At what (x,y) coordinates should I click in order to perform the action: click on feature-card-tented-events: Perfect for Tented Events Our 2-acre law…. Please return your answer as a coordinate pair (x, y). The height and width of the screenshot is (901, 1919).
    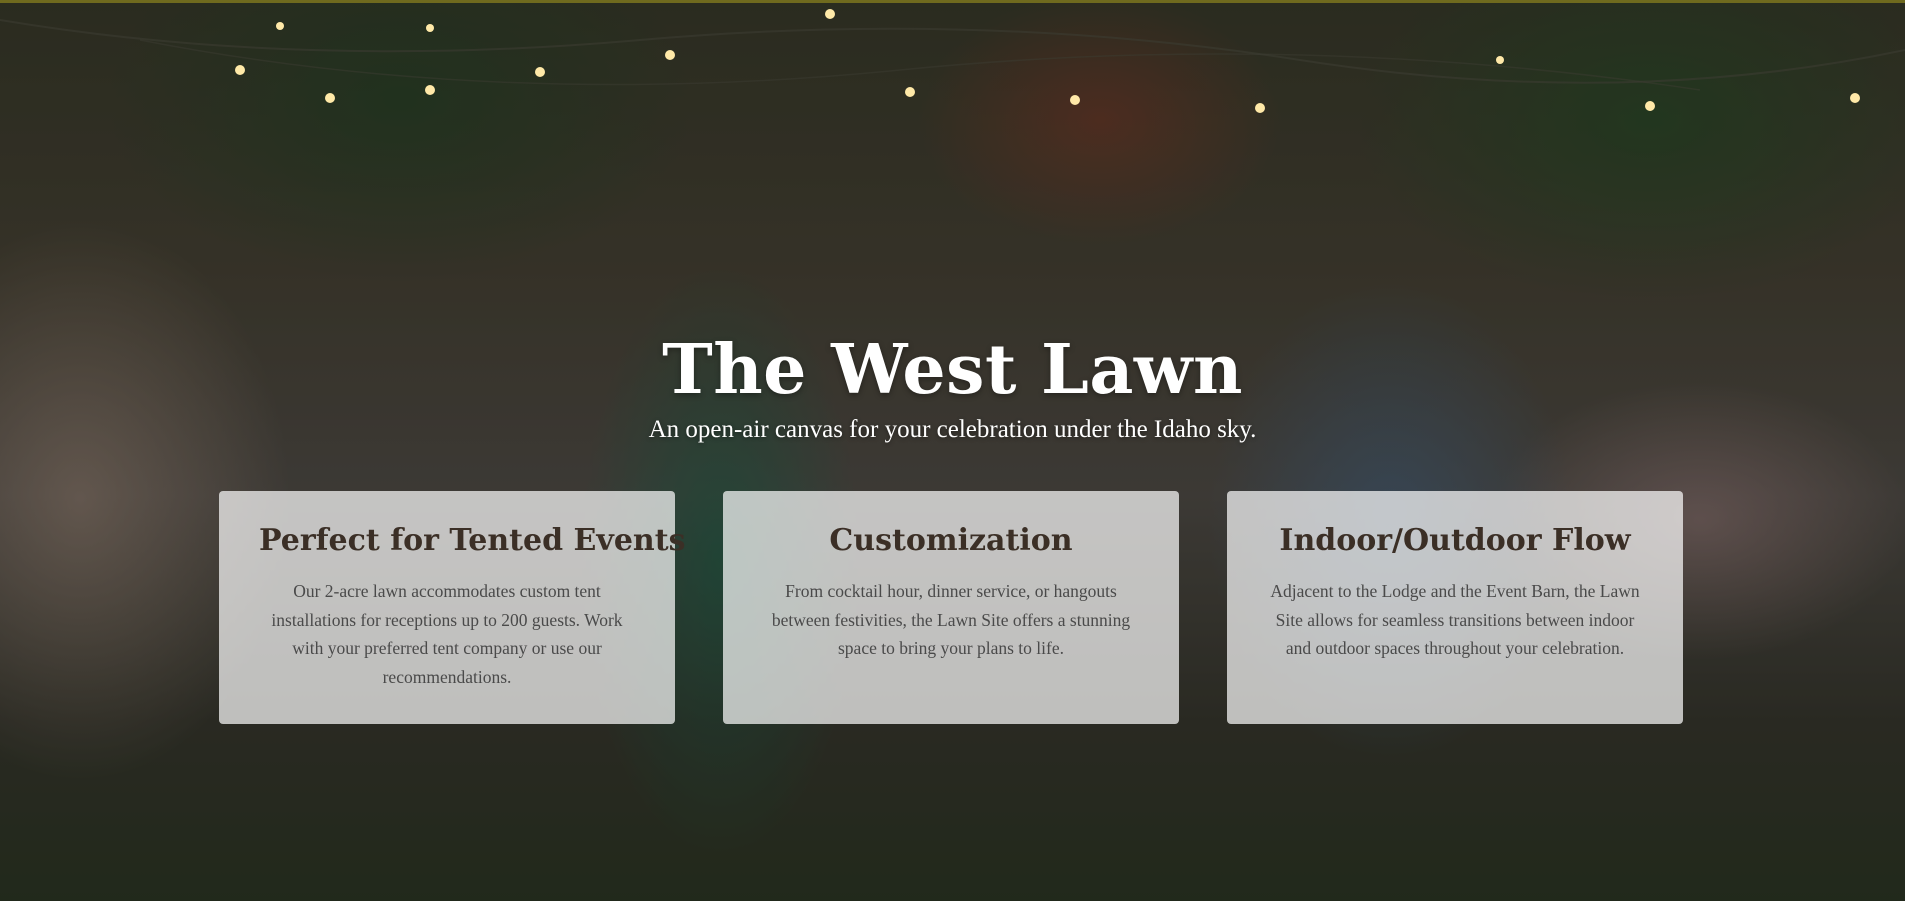
    Looking at the image, I should click on (452, 607).